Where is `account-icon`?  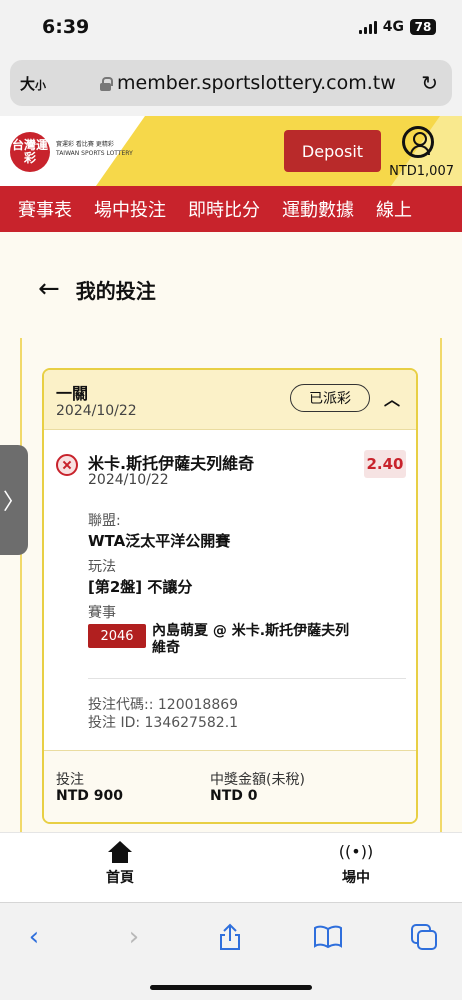
account-icon is located at coordinates (418, 142).